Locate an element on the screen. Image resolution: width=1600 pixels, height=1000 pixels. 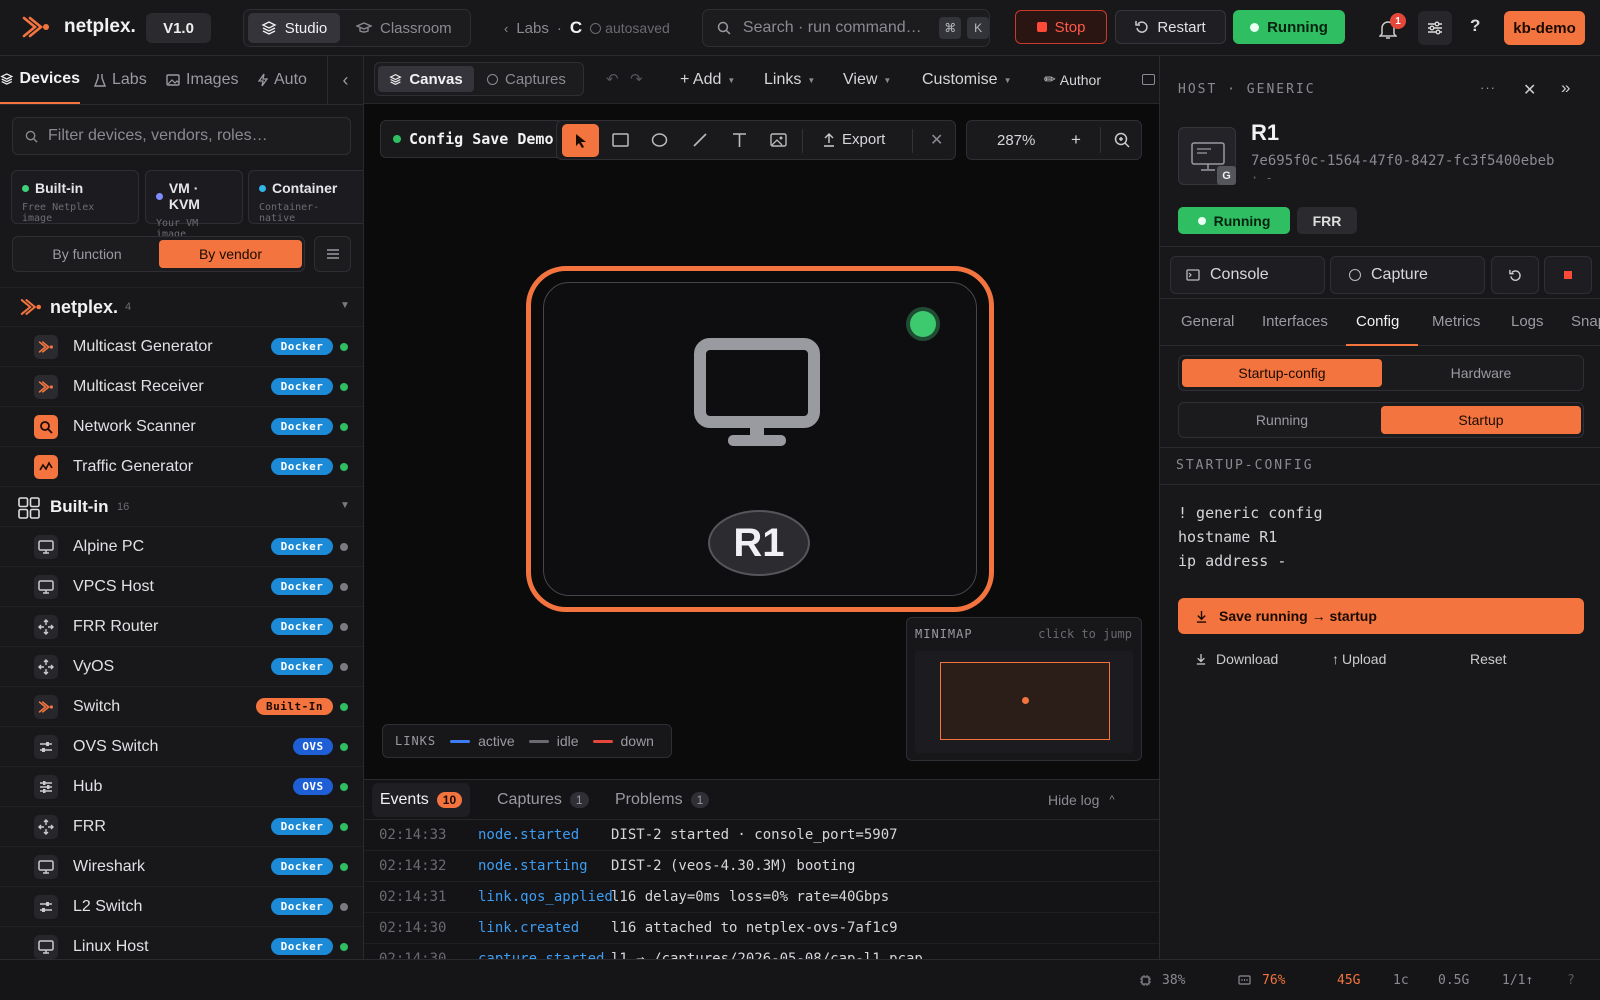
log-tab-events: Events 10 is located at coordinates (421, 800).